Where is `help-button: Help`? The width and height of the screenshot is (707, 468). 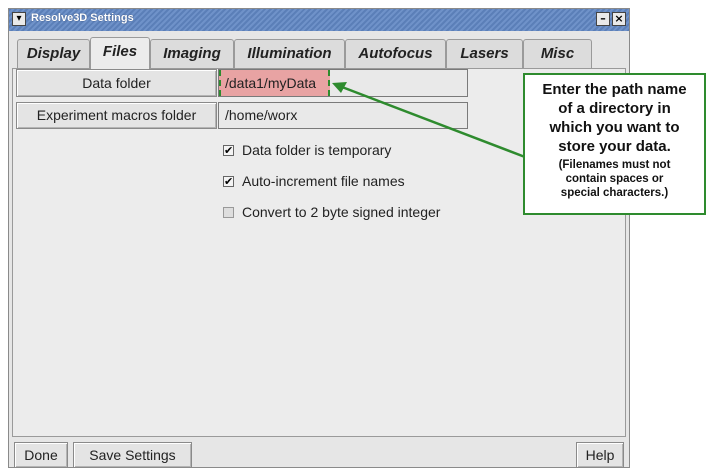
help-button: Help is located at coordinates (600, 455).